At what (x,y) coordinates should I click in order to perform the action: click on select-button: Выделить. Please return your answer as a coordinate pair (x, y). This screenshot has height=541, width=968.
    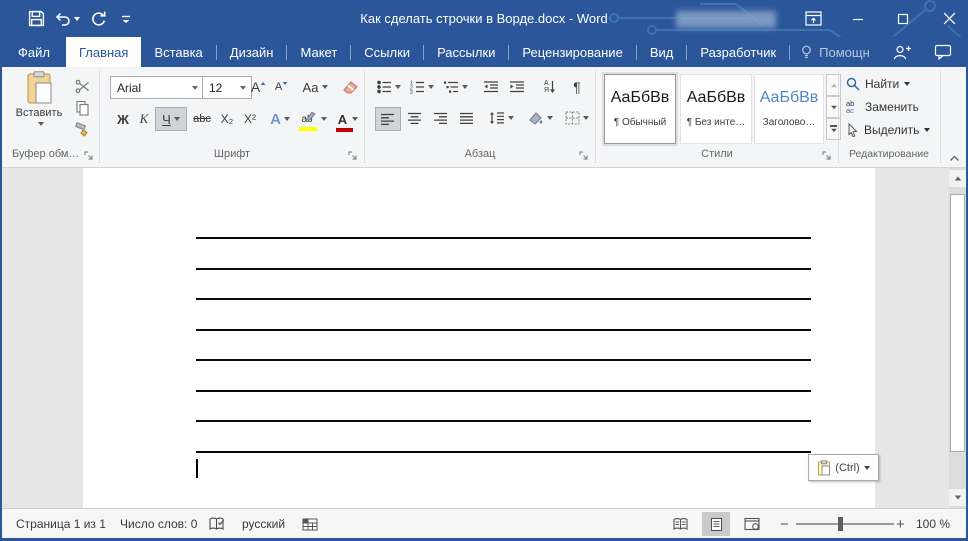
    Looking at the image, I should click on (888, 130).